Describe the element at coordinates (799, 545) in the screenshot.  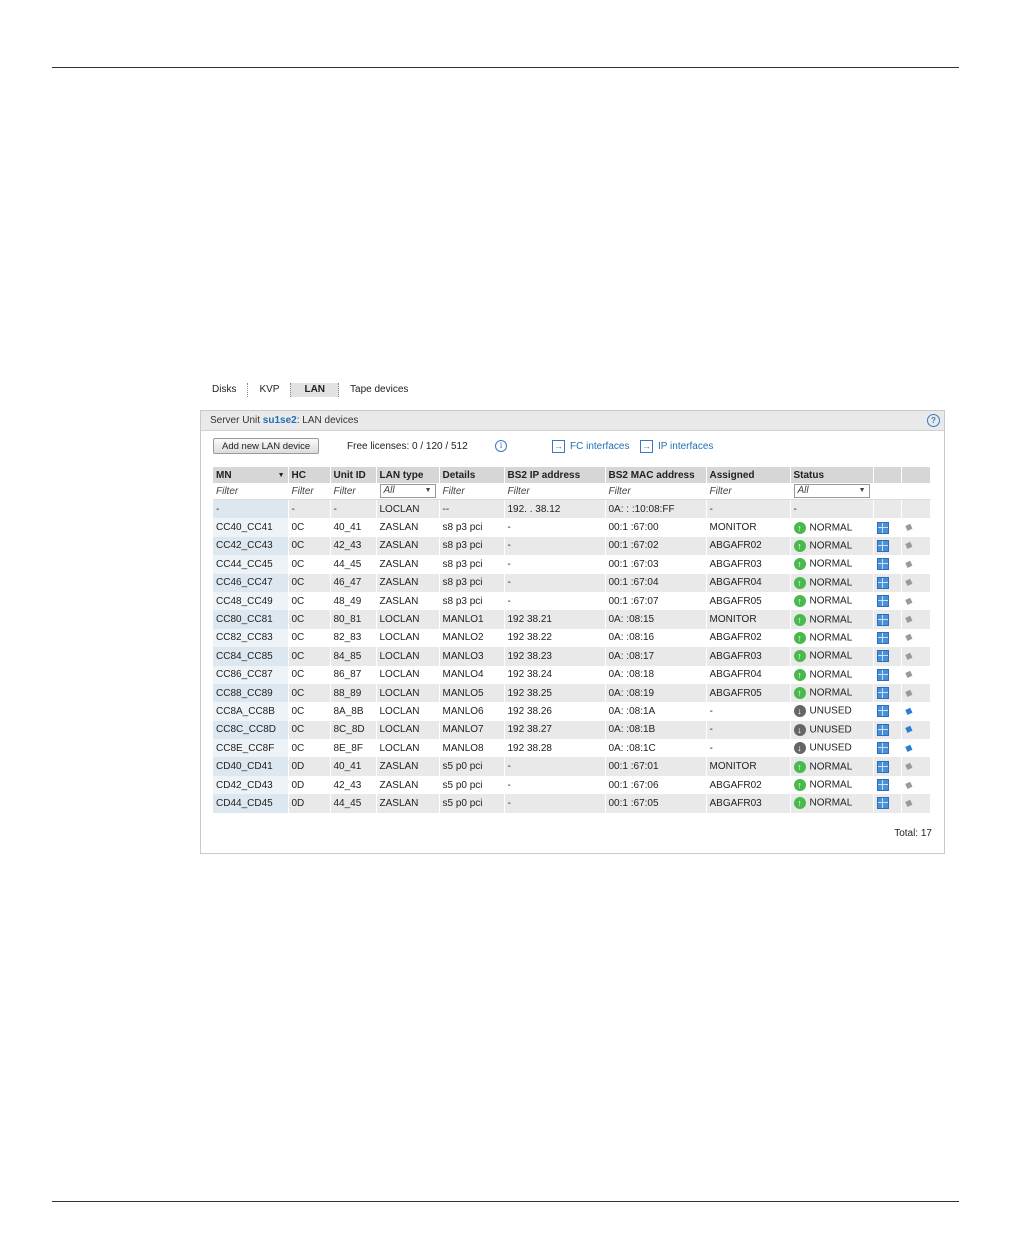
I see `arrow-up-circle-icon: ↑` at that location.